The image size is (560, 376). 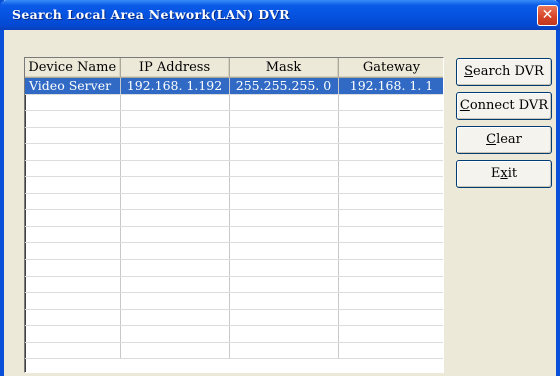 I want to click on exit-button: Exit, so click(x=504, y=174).